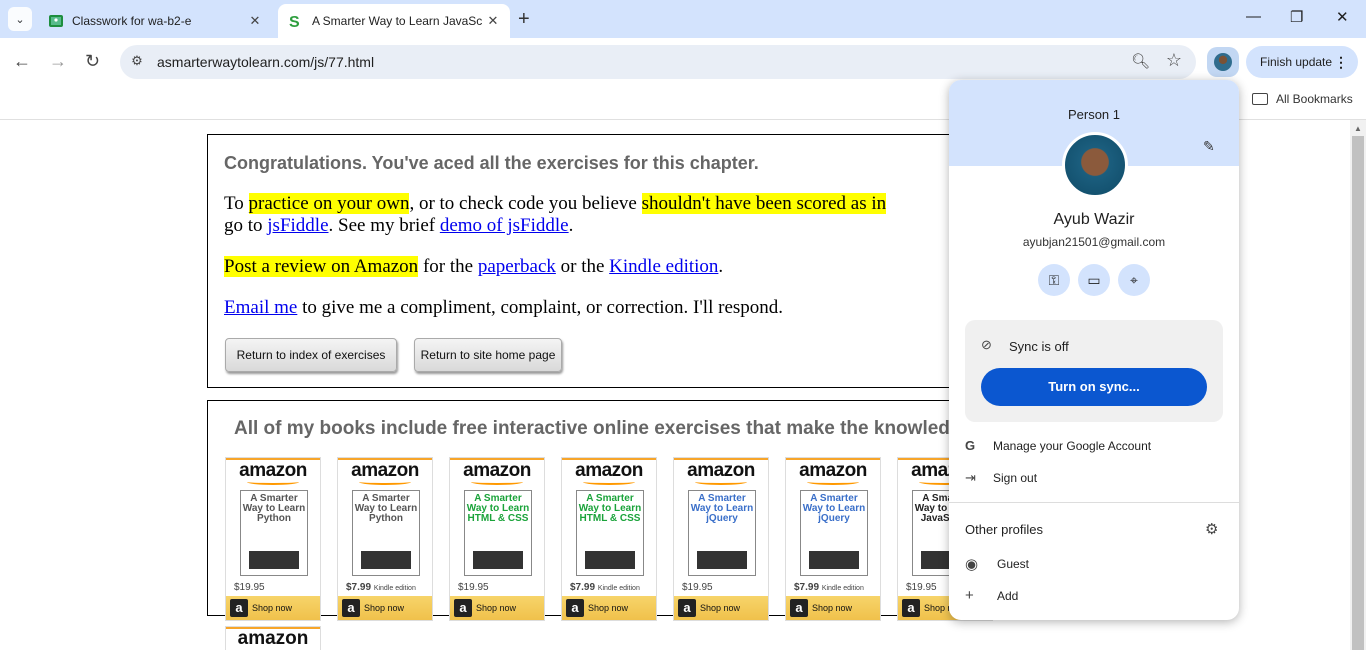  Describe the element at coordinates (610, 508) in the screenshot. I see `book-title: A Smarter Way to Learn HTML & CSS` at that location.